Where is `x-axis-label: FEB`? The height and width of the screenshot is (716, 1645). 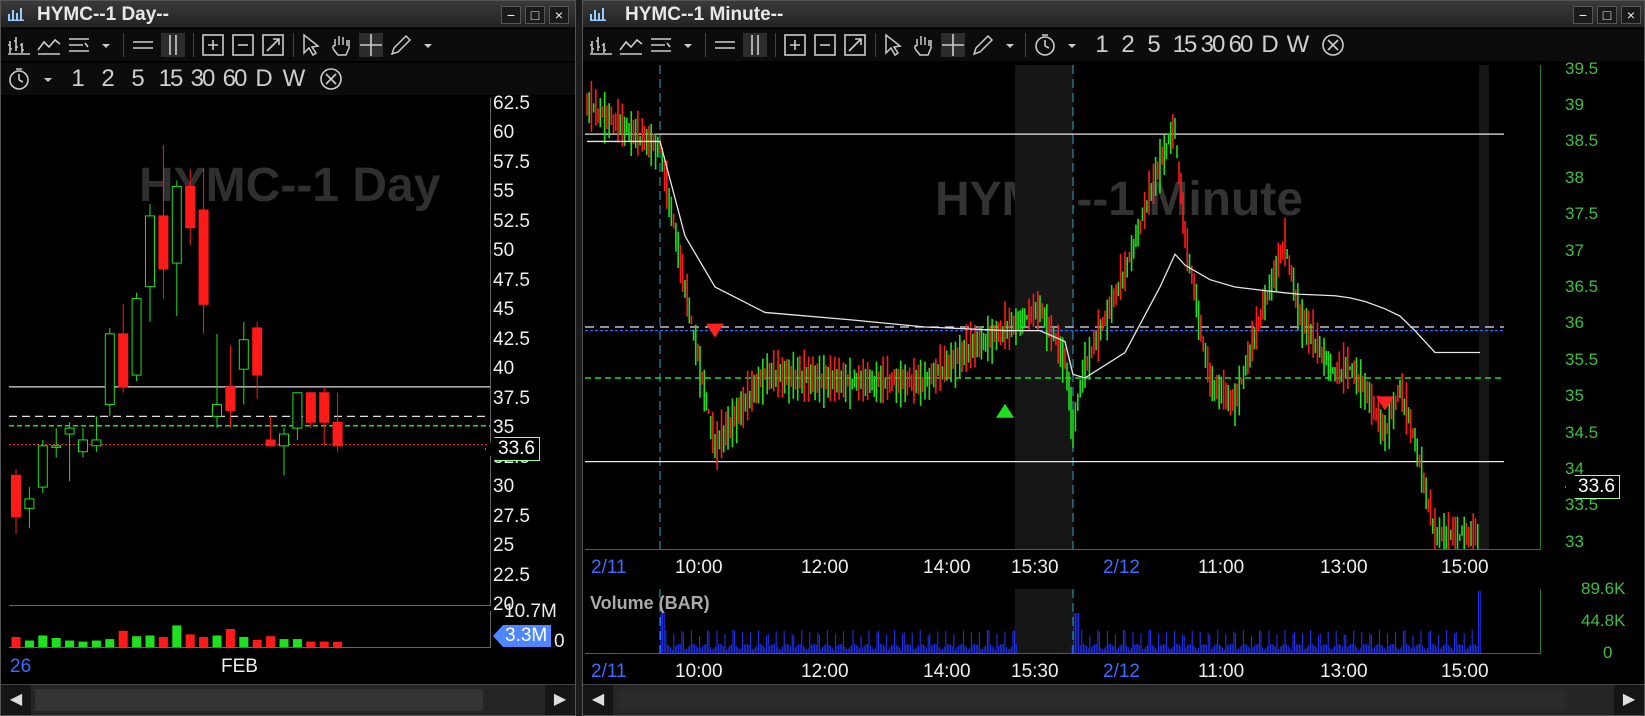
x-axis-label: FEB is located at coordinates (239, 666).